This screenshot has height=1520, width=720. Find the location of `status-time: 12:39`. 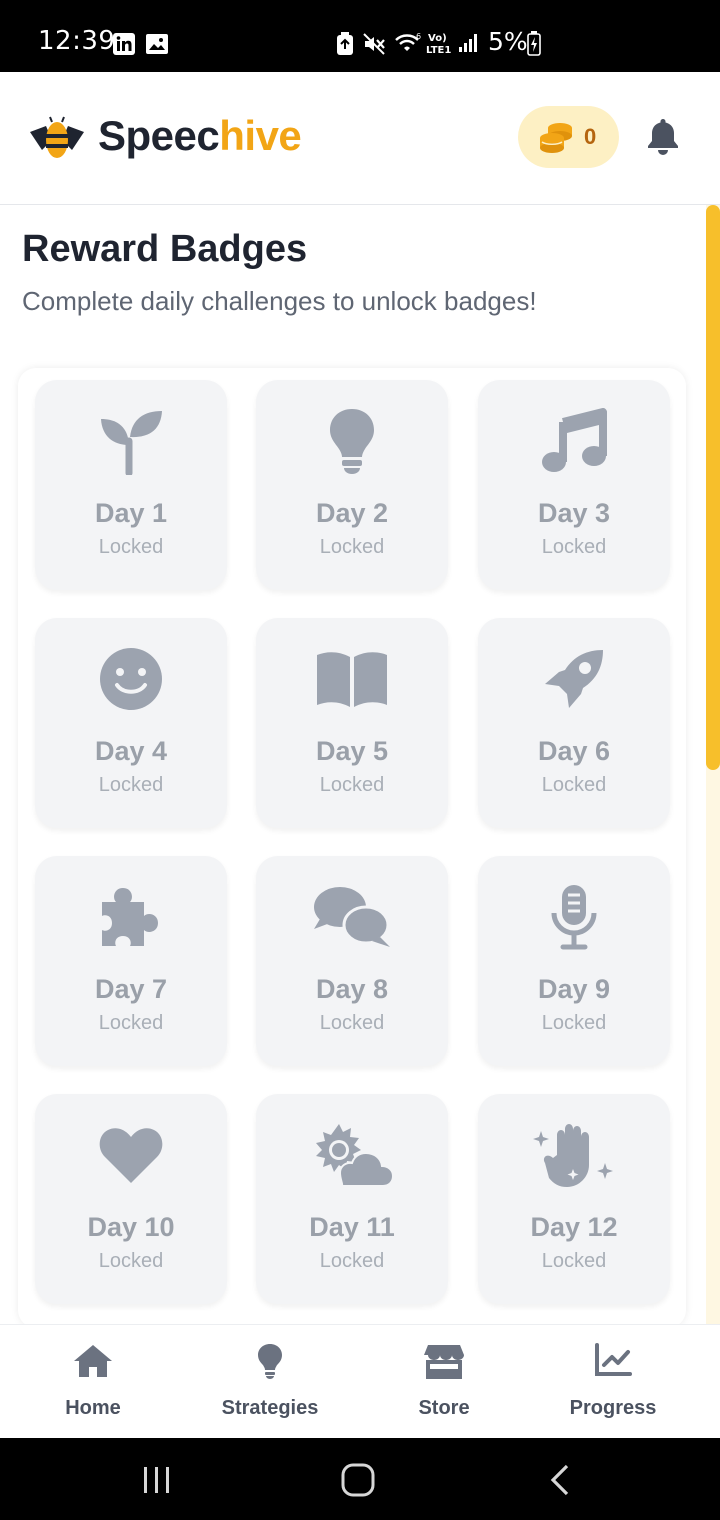

status-time: 12:39 is located at coordinates (77, 41).